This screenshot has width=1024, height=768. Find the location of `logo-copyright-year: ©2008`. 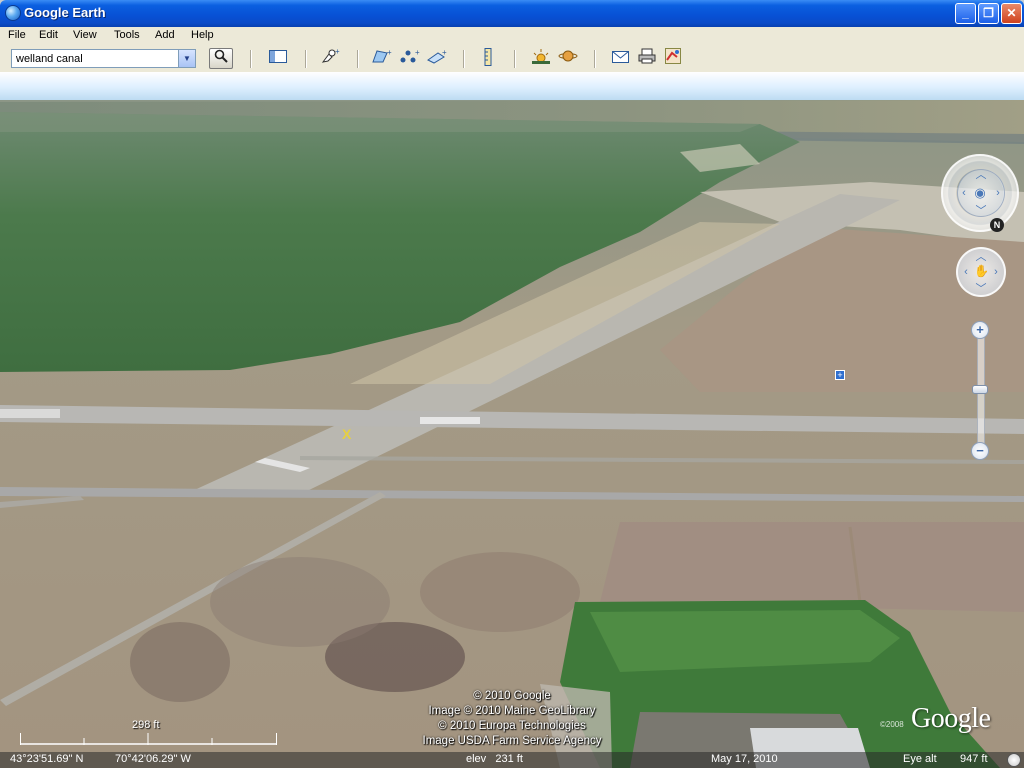

logo-copyright-year: ©2008 is located at coordinates (892, 724).